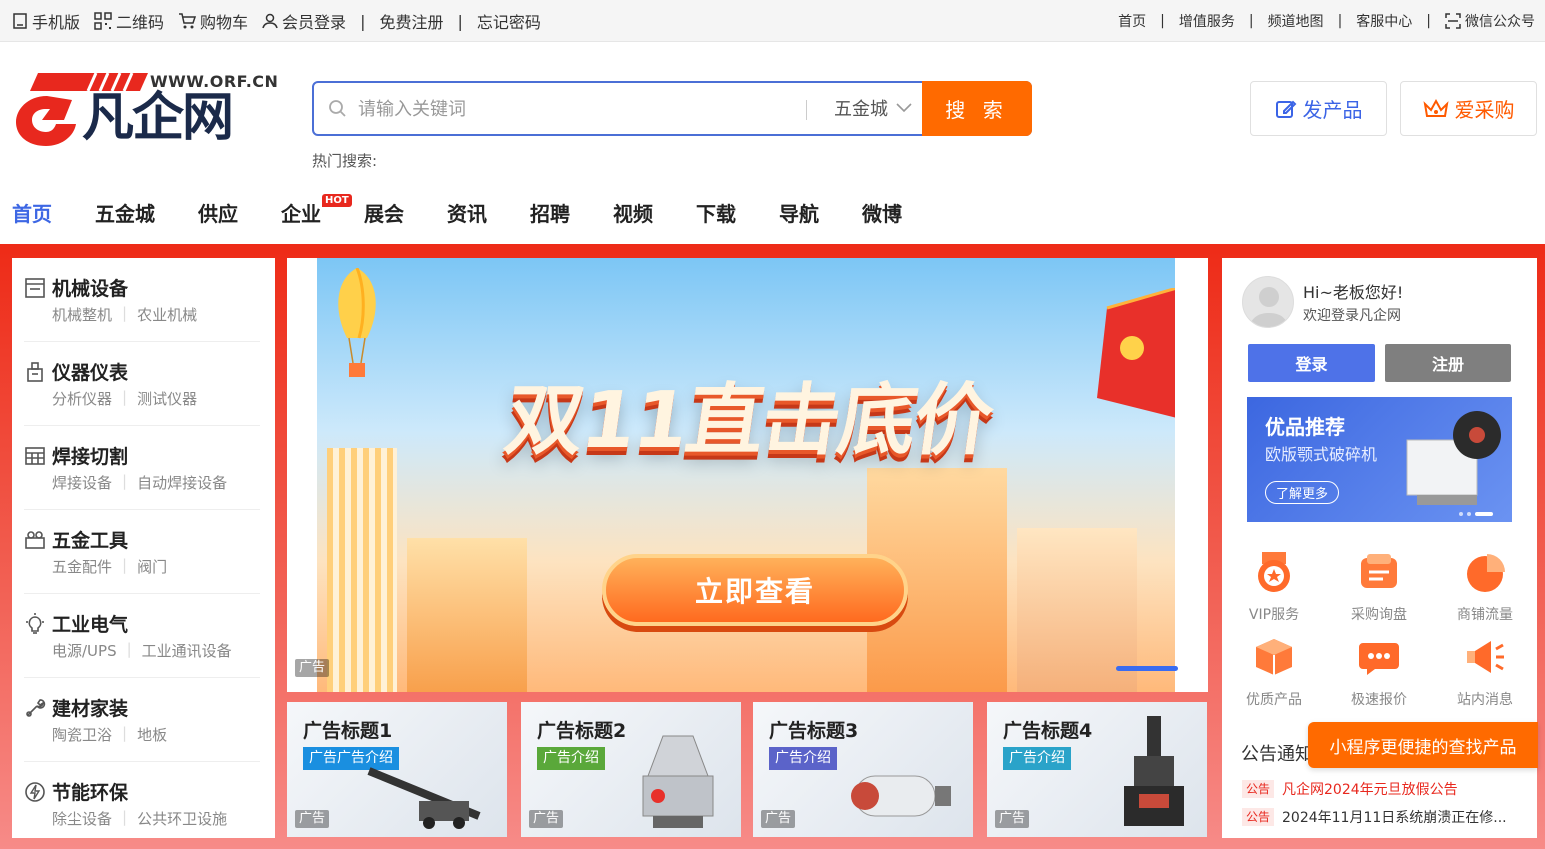 Image resolution: width=1545 pixels, height=849 pixels. I want to click on category-sub-link: 公共环卫设施, so click(182, 818).